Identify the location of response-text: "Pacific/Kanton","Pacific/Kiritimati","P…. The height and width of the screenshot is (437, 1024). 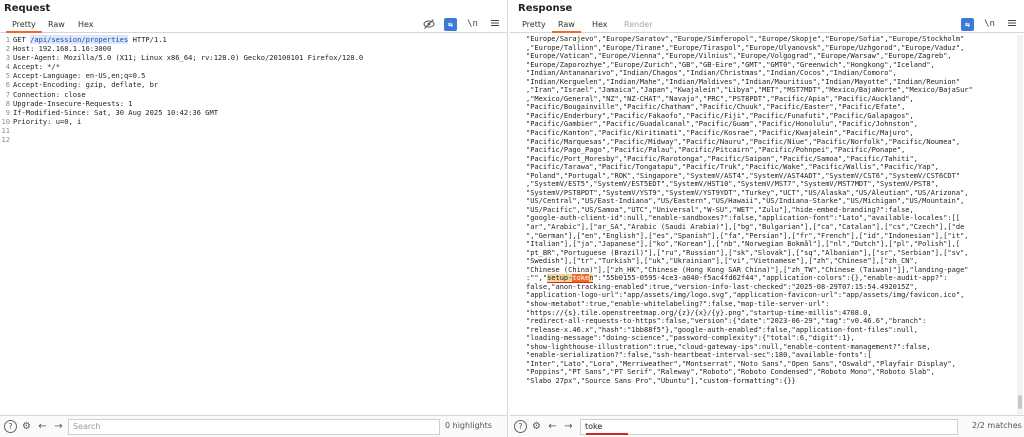
(720, 133).